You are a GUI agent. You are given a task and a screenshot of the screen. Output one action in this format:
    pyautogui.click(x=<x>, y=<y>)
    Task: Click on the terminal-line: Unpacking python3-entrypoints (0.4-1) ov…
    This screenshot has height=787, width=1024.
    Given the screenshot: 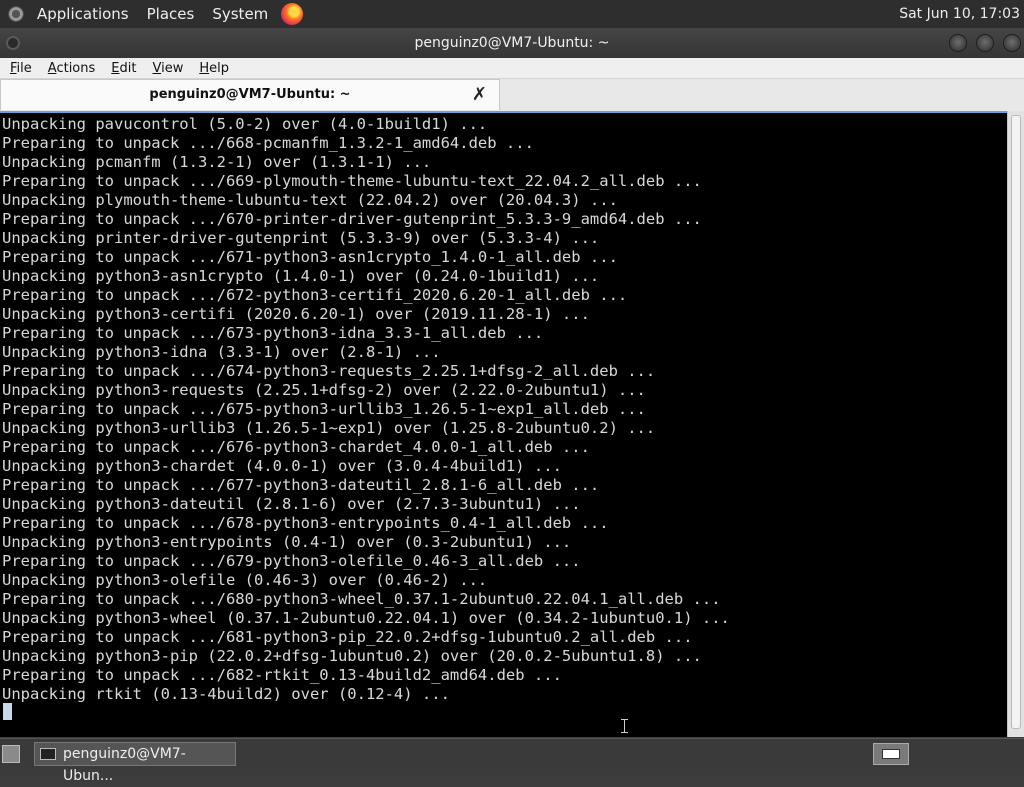 What is the action you would take?
    pyautogui.click(x=287, y=542)
    